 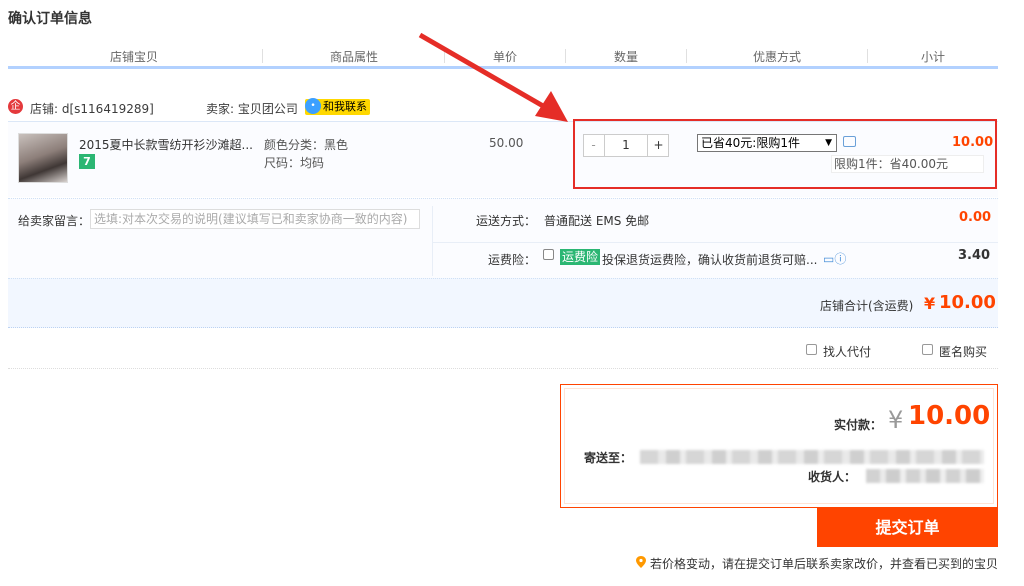 I want to click on shipping-method-value: 普通配送 EMS 免邮, so click(x=597, y=221).